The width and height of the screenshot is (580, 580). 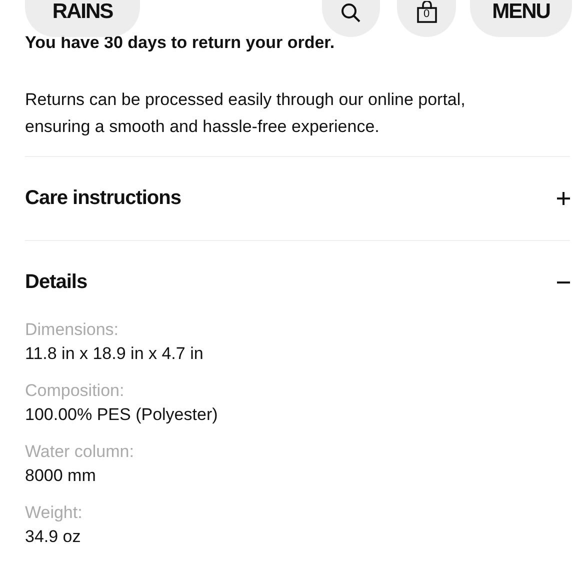 What do you see at coordinates (114, 354) in the screenshot?
I see `detail-value: 11.8 in x 18.9 in x 4.7 in` at bounding box center [114, 354].